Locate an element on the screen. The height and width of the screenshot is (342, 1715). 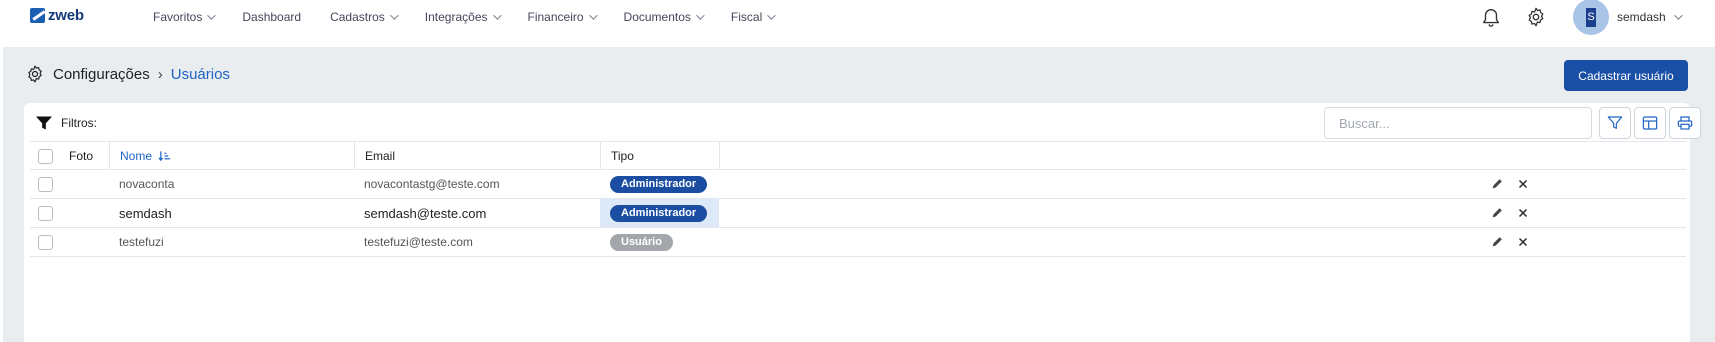
breadcrumb-root: Configurações is located at coordinates (101, 74).